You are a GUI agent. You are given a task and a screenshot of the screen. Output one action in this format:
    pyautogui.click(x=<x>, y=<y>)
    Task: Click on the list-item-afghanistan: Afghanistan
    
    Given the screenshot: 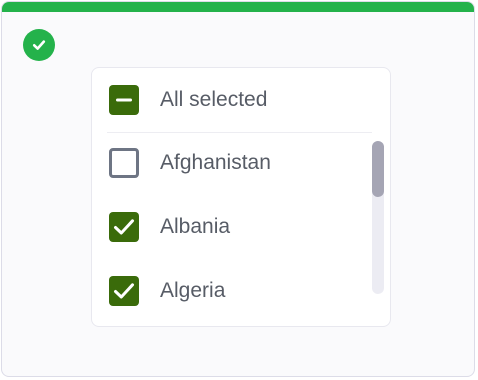 What is the action you would take?
    pyautogui.click(x=190, y=163)
    